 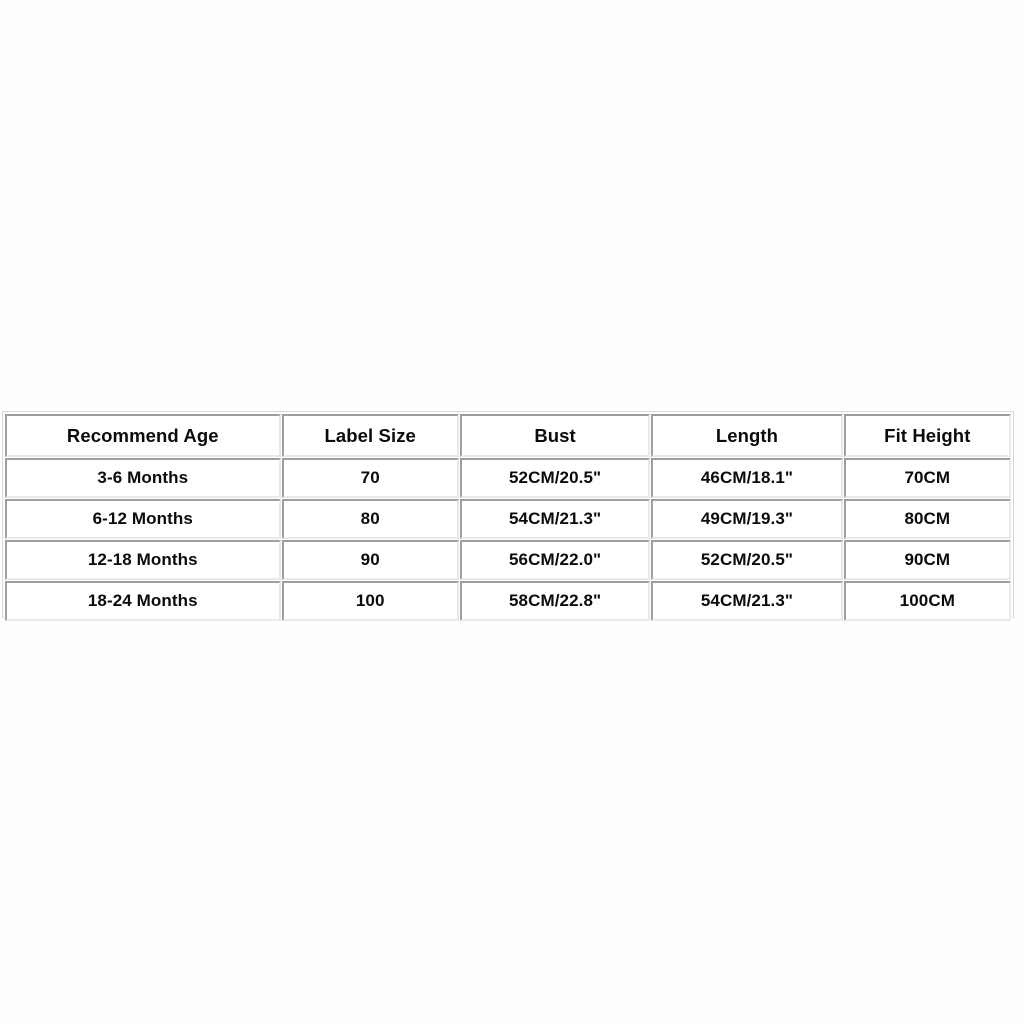 I want to click on cell-bust: 56CM/22.0", so click(x=555, y=560).